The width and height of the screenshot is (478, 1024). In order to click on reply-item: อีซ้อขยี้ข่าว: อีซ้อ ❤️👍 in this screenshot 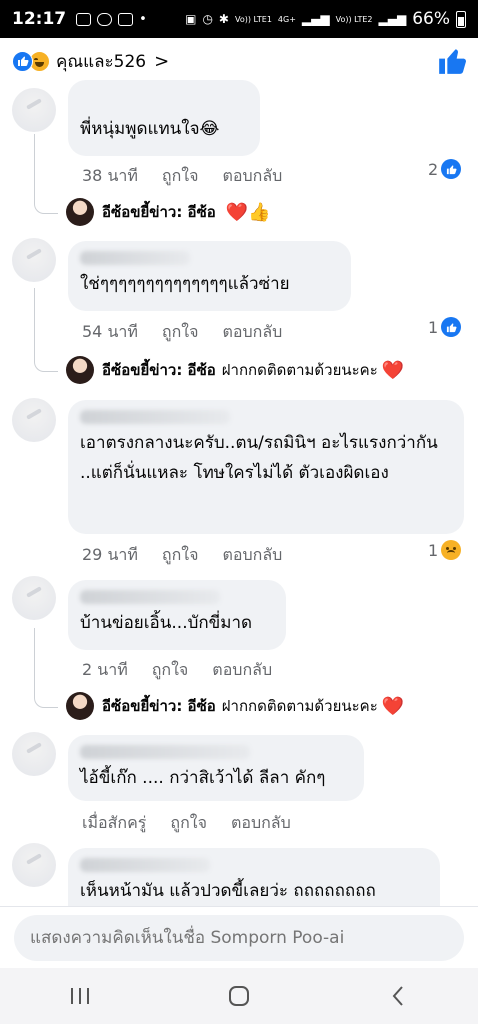, I will do `click(168, 212)`.